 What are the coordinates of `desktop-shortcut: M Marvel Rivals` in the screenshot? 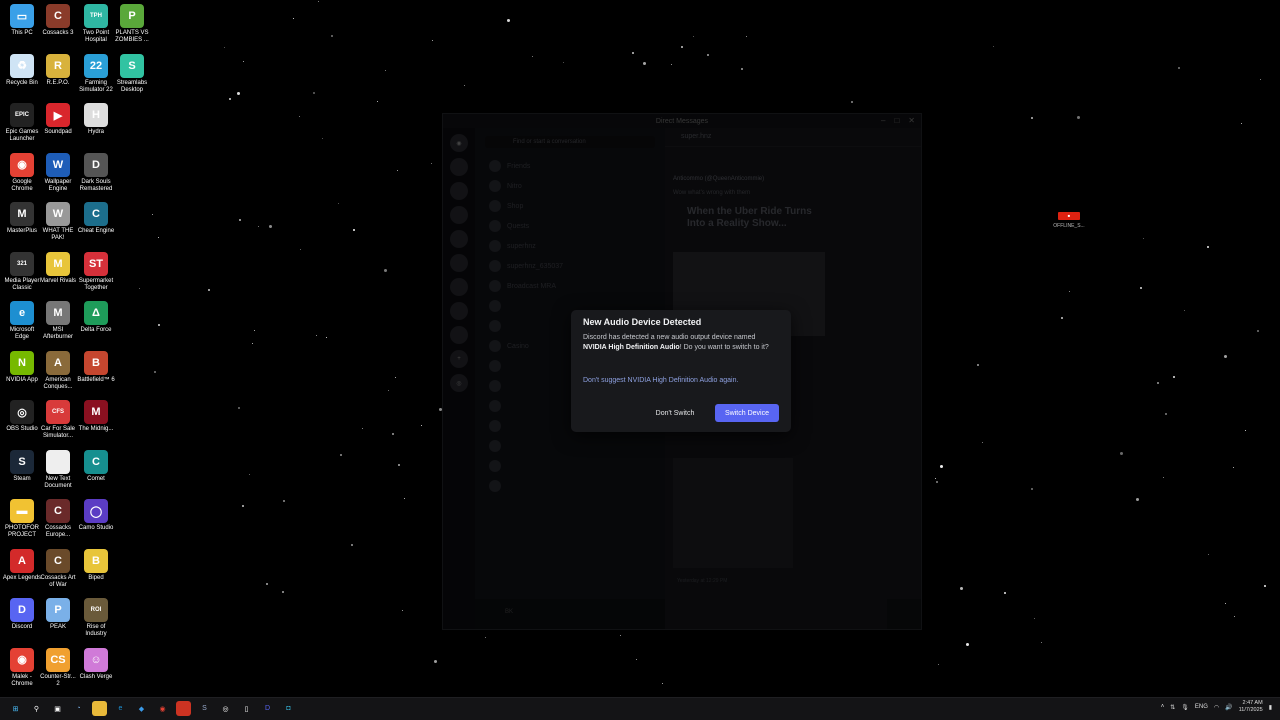 It's located at (58, 268).